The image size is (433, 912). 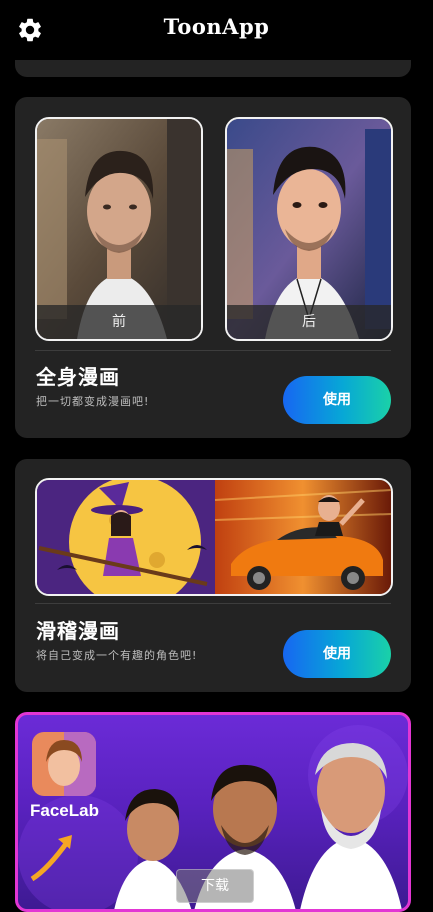 I want to click on funny-cartoon-banner, so click(x=214, y=537).